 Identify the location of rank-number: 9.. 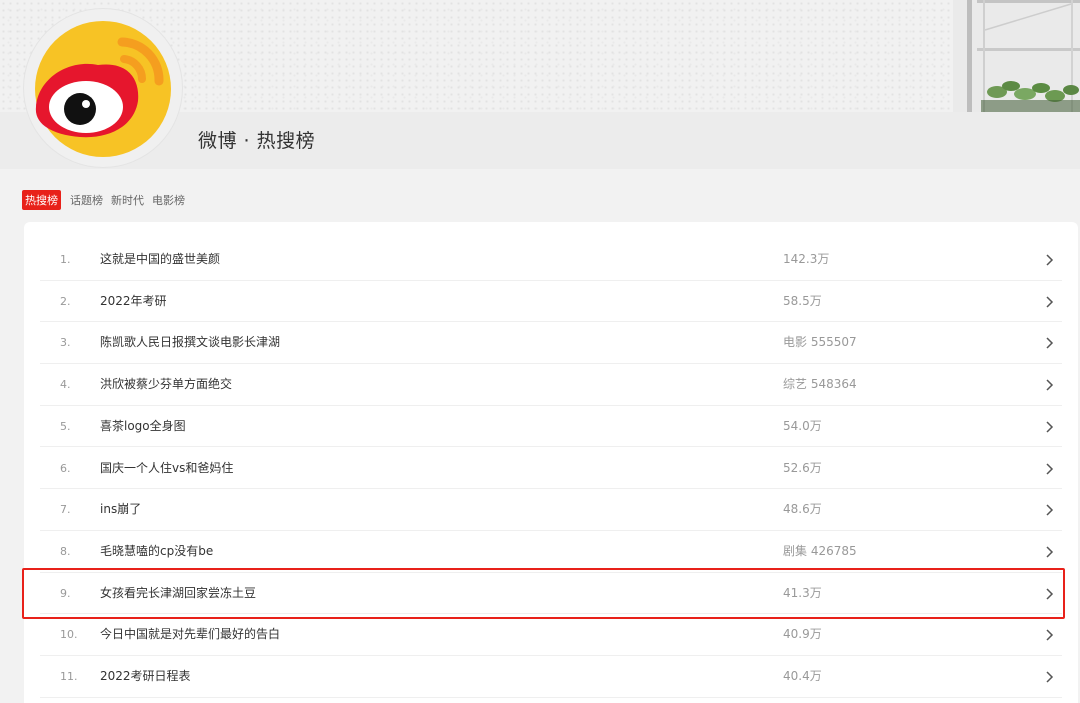
(65, 593).